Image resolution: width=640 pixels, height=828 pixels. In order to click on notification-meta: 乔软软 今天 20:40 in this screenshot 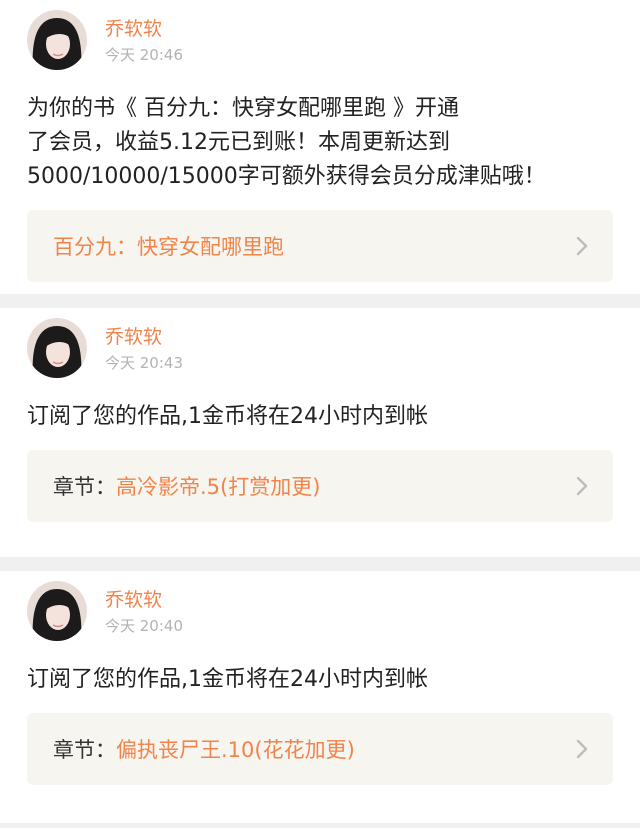, I will do `click(144, 609)`.